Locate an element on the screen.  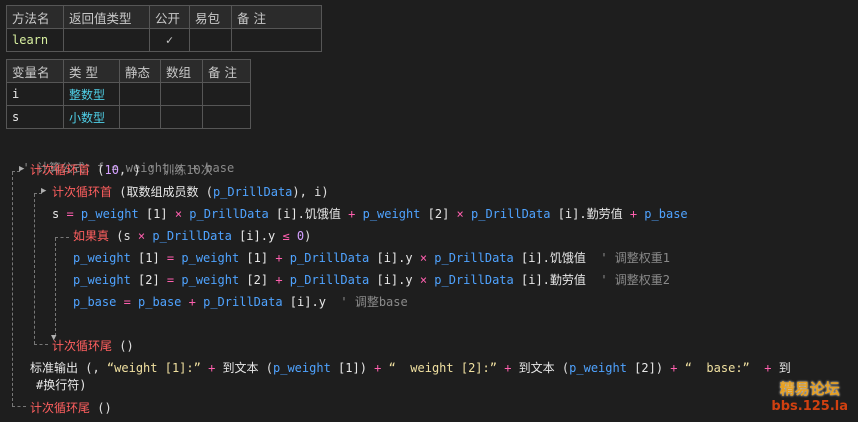
variable-table-header: 变量名 类 型 静态 数组 备 注 is located at coordinates (128, 71).